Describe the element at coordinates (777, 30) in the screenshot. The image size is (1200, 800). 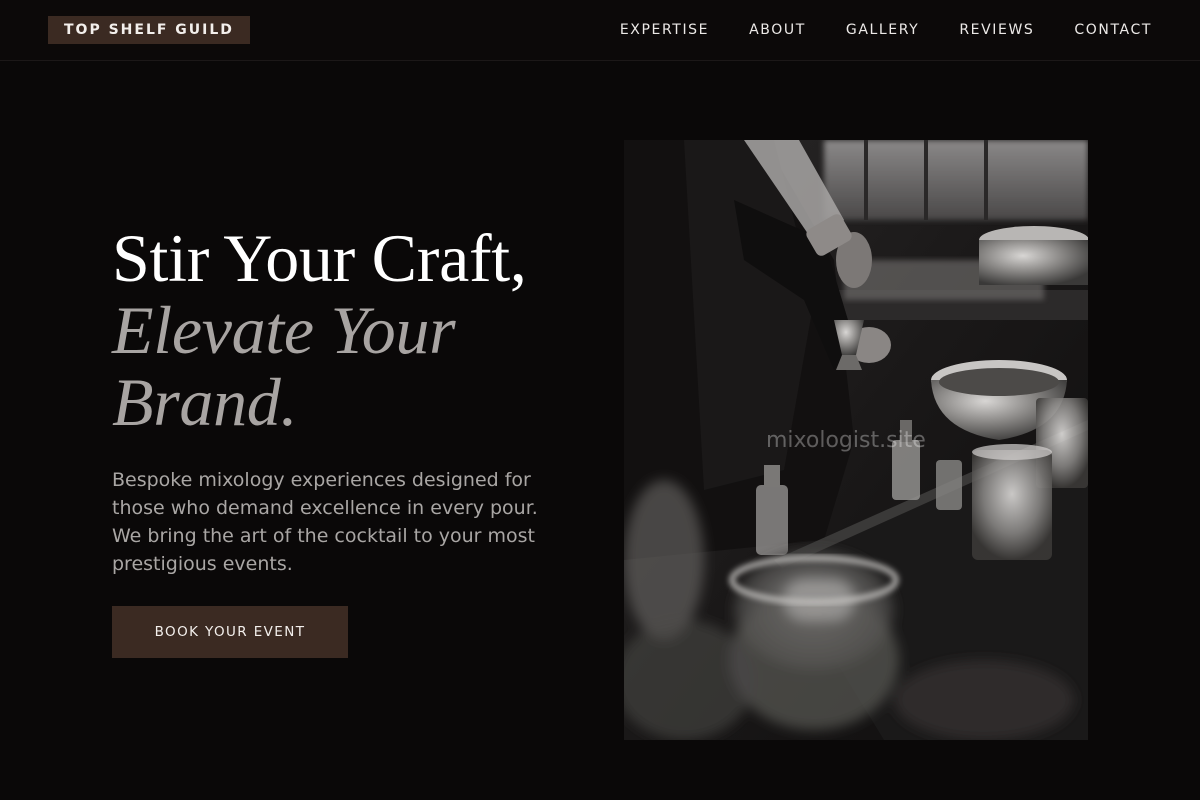
I see `nav-link-about: ABOUT` at that location.